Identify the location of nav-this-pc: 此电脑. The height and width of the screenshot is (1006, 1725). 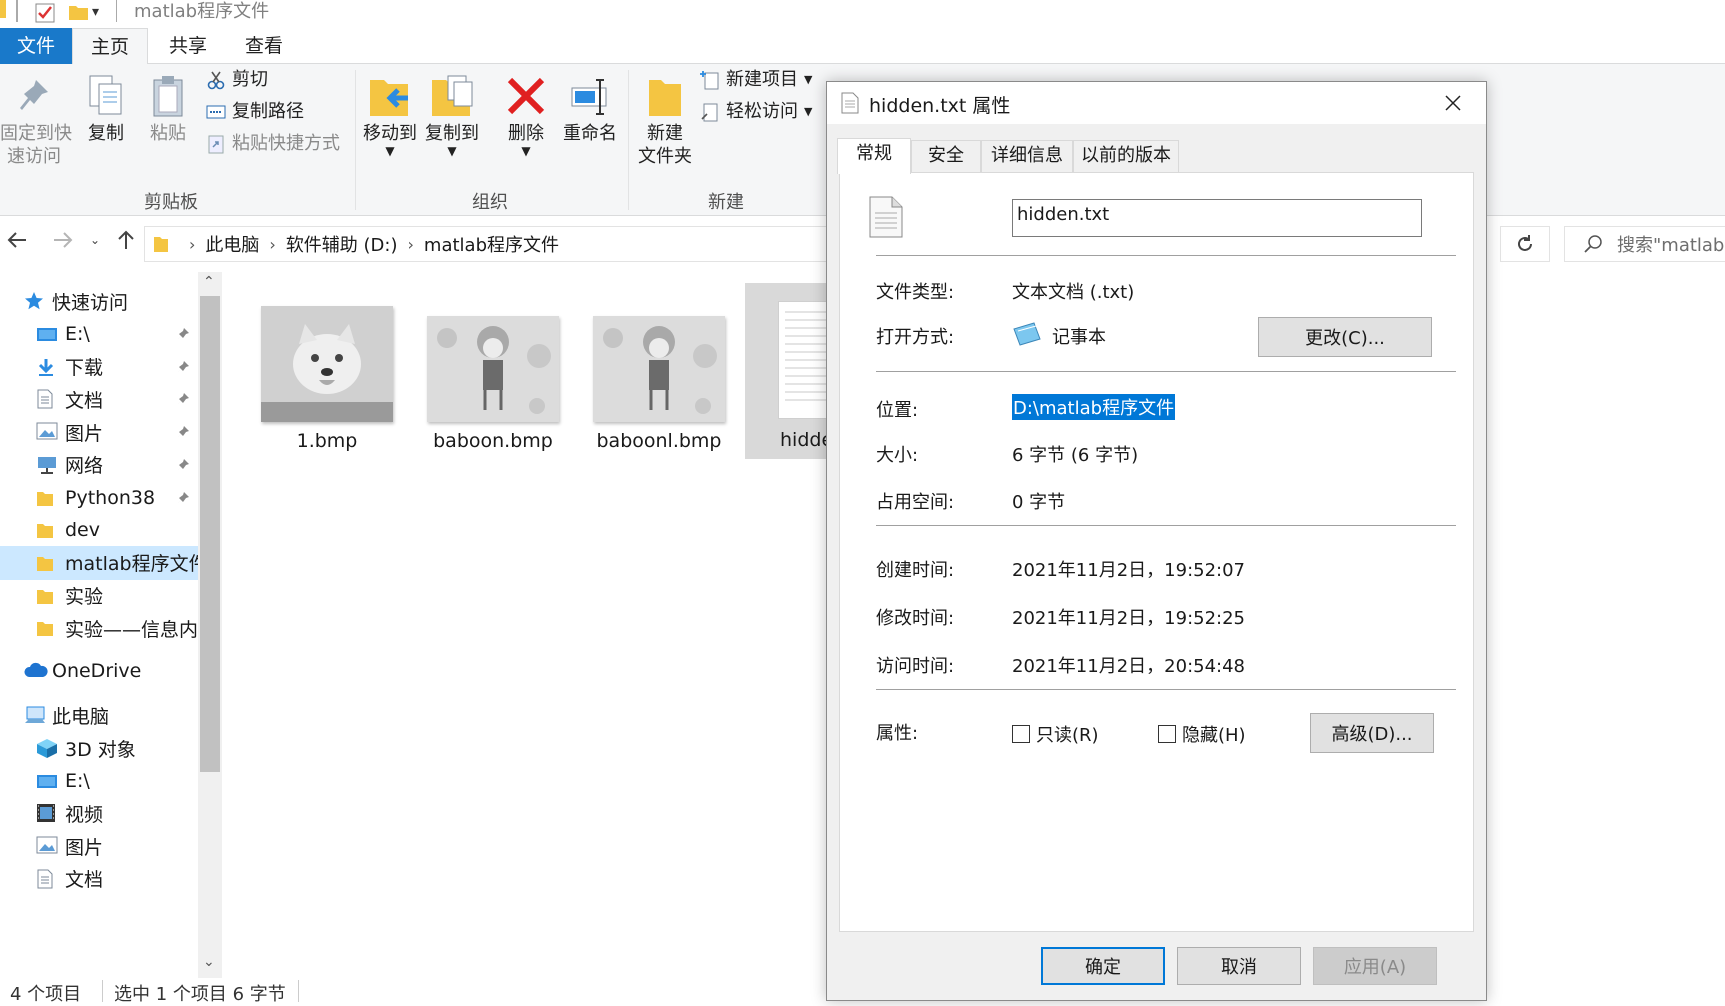
(99, 715).